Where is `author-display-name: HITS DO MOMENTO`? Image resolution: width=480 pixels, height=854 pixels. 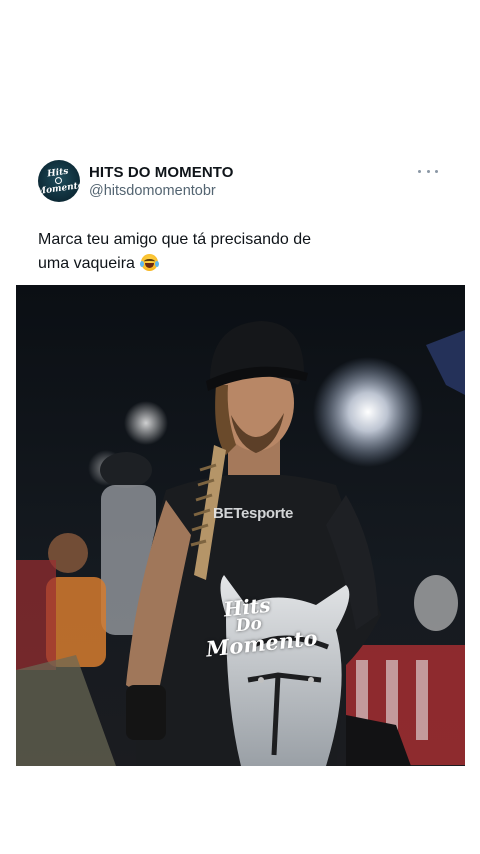 author-display-name: HITS DO MOMENTO is located at coordinates (161, 172).